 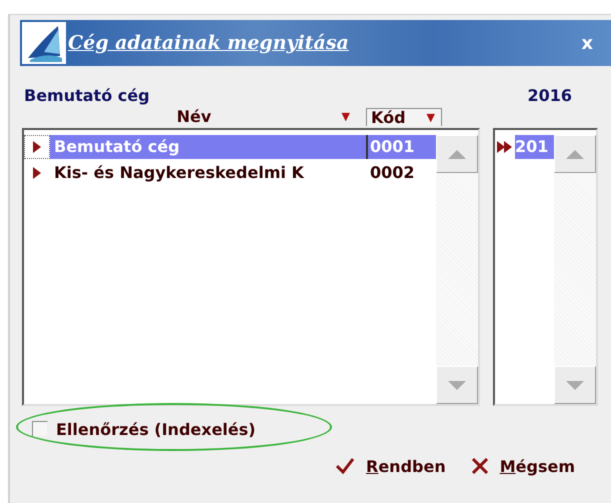 What do you see at coordinates (156, 429) in the screenshot?
I see `checkbox-label: Ellenőrzés (Indexelés)` at bounding box center [156, 429].